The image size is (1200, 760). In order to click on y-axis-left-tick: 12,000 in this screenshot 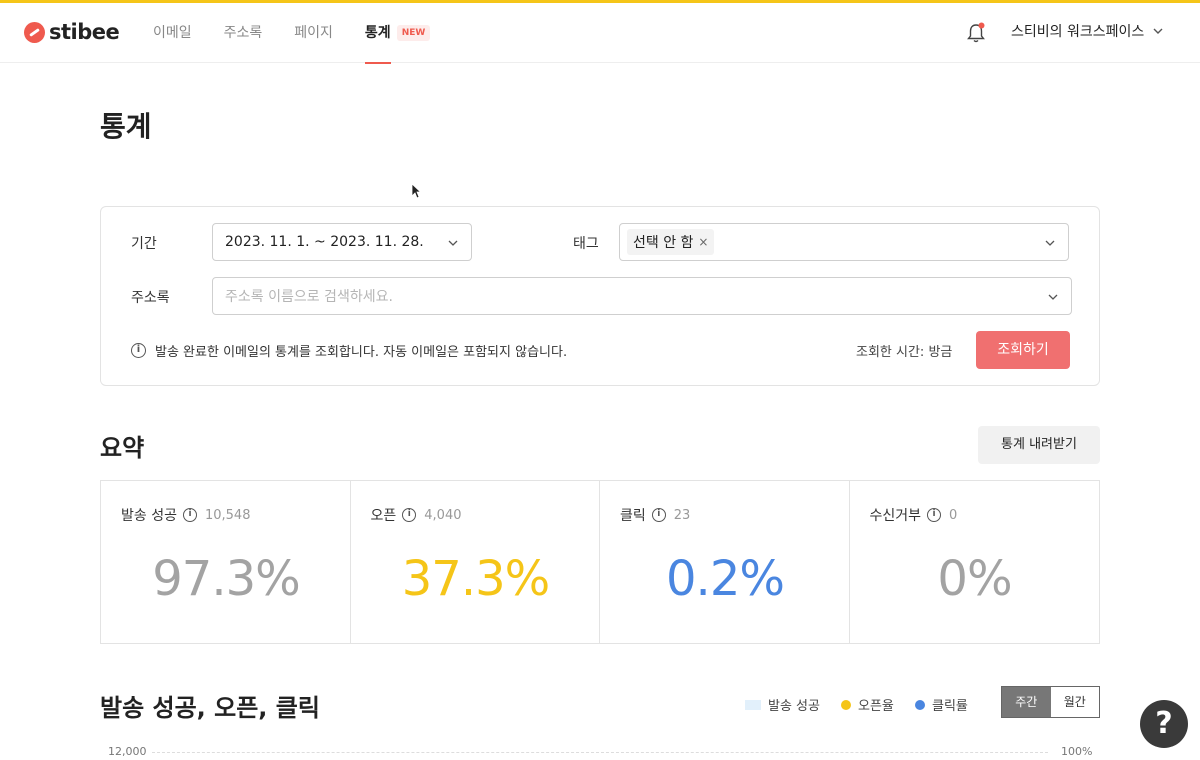, I will do `click(127, 751)`.